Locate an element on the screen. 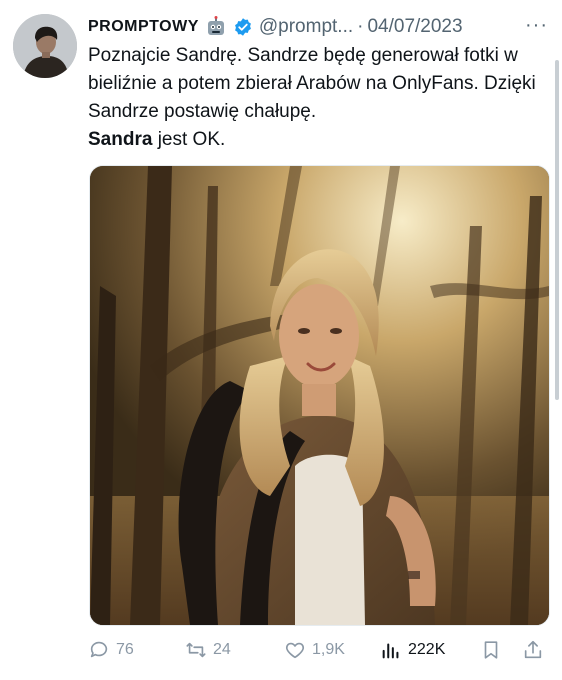 The height and width of the screenshot is (680, 562). views-button: 222K is located at coordinates (412, 650).